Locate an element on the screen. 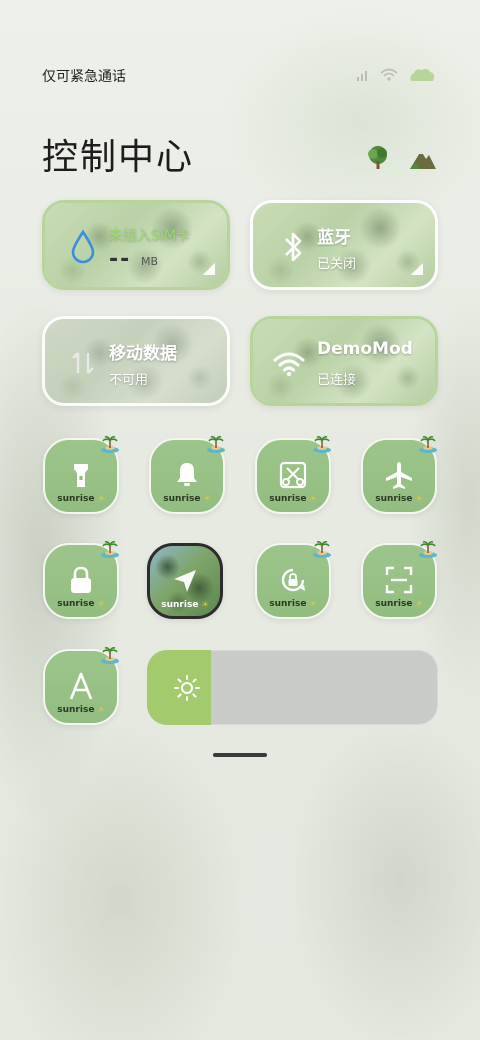  wifi-icon is located at coordinates (289, 364).